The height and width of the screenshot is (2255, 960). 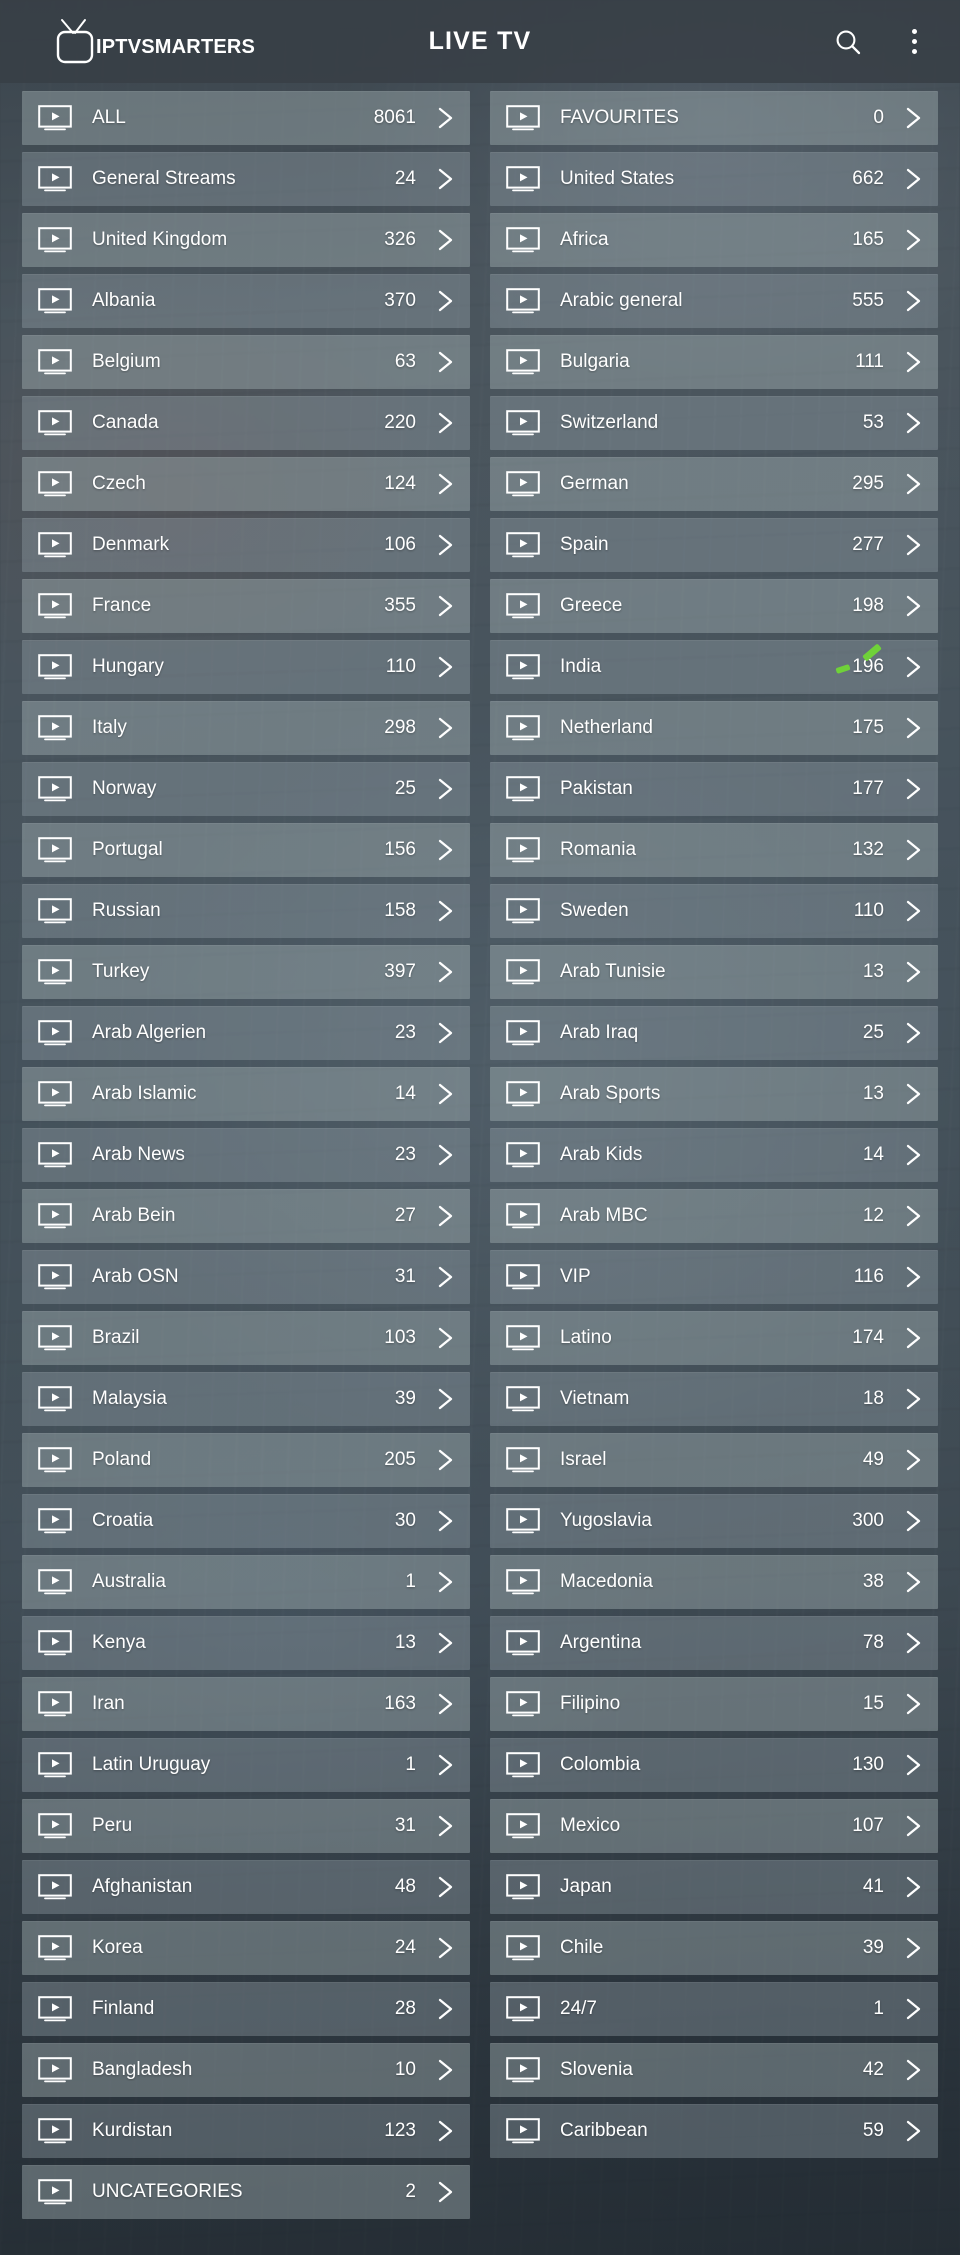 What do you see at coordinates (142, 2069) in the screenshot?
I see `category-label: Bangladesh` at bounding box center [142, 2069].